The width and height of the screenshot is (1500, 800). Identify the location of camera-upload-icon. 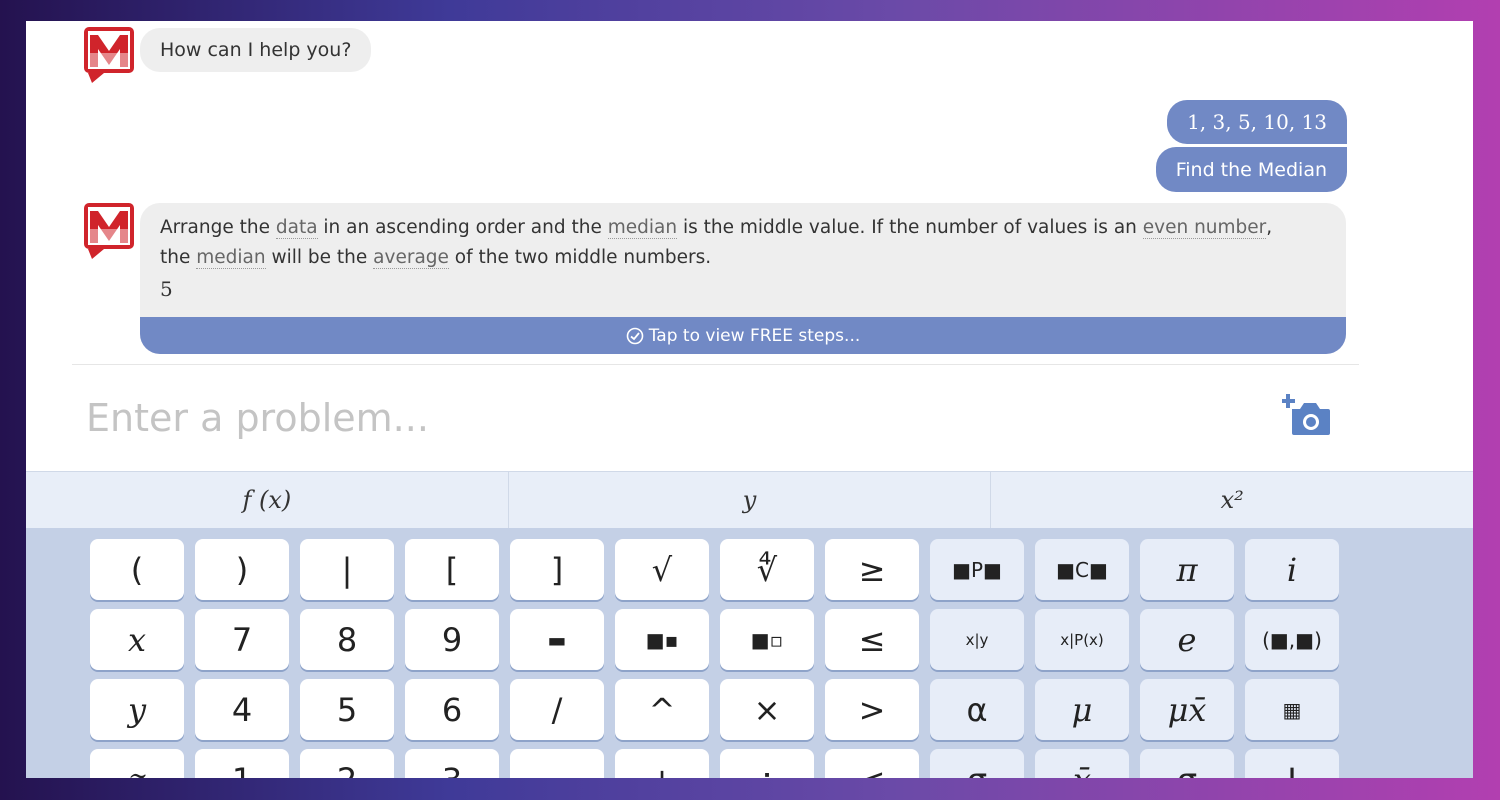
(1307, 414).